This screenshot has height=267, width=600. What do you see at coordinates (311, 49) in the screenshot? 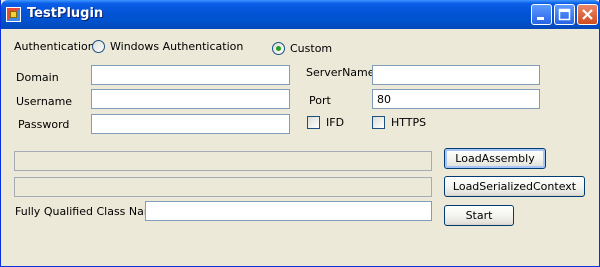
I see `custom-auth-label: Custom` at bounding box center [311, 49].